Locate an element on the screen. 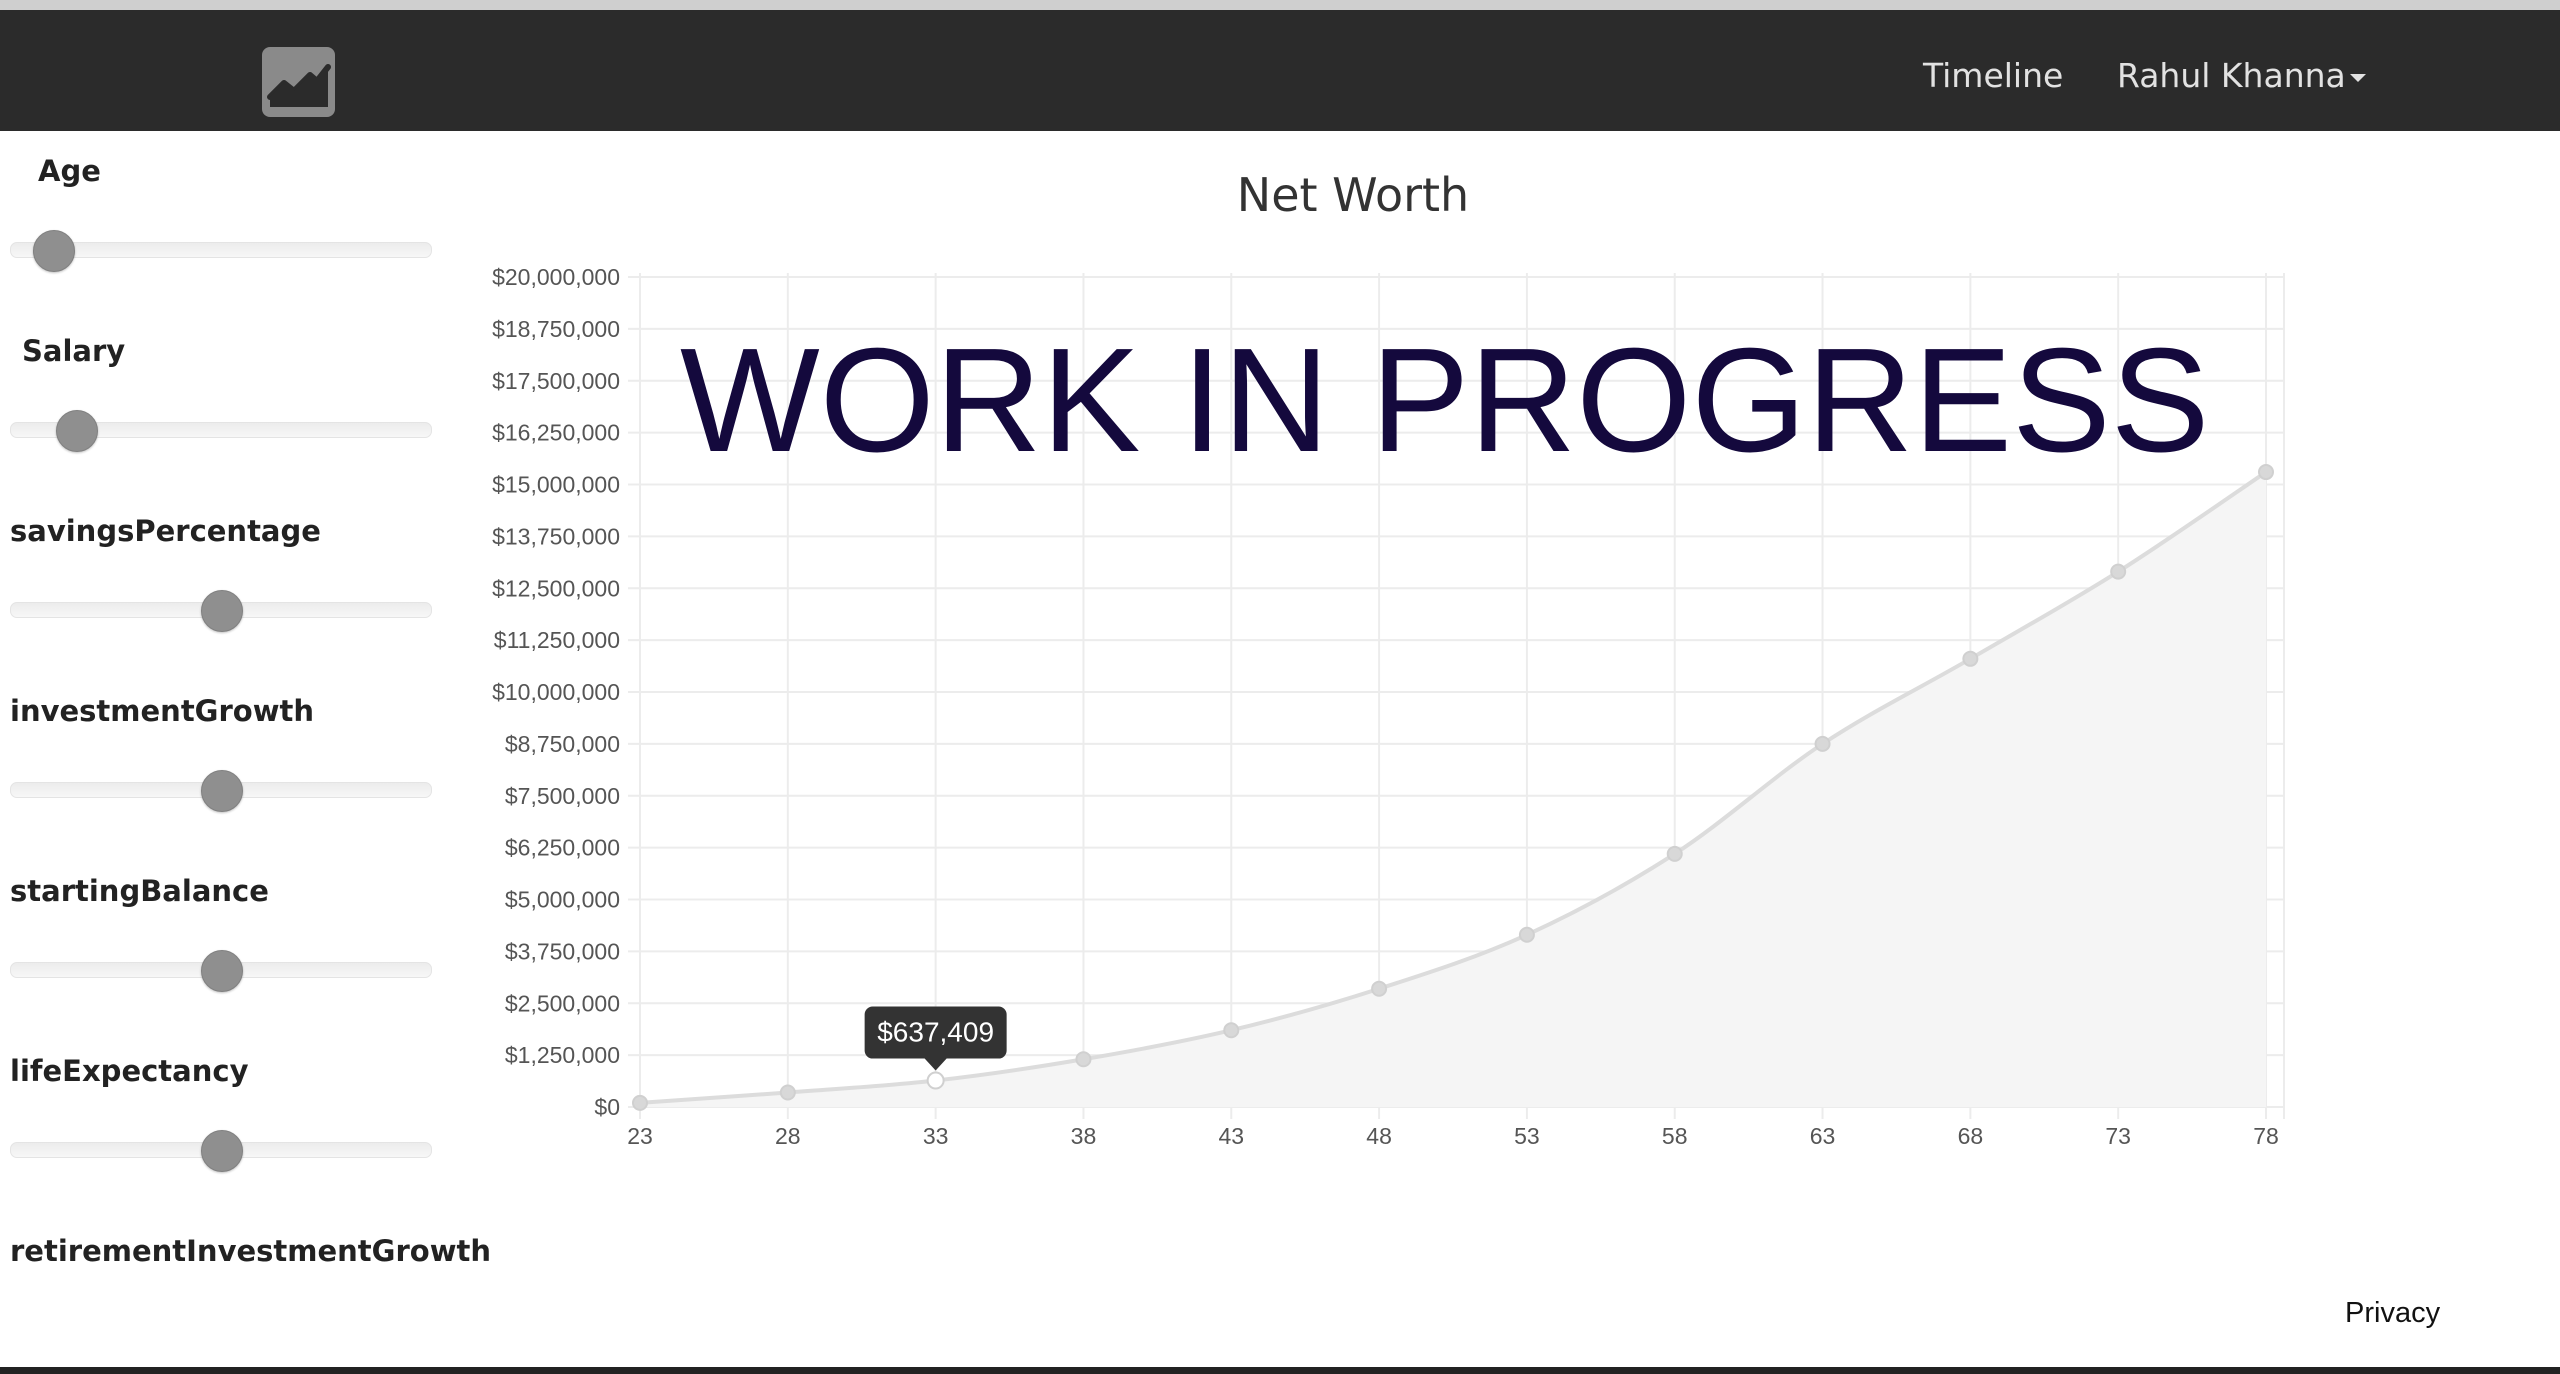  slider-label-salary: Salary is located at coordinates (74, 351).